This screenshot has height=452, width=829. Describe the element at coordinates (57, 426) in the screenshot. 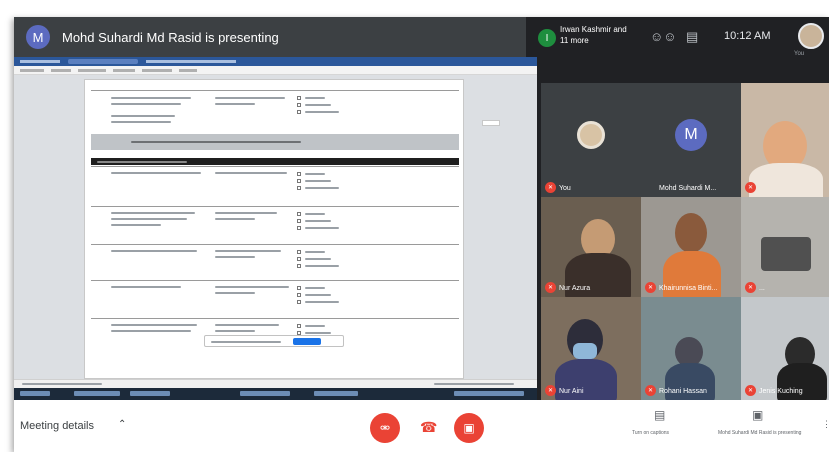

I see `meeting-details-button: Meeting details` at that location.